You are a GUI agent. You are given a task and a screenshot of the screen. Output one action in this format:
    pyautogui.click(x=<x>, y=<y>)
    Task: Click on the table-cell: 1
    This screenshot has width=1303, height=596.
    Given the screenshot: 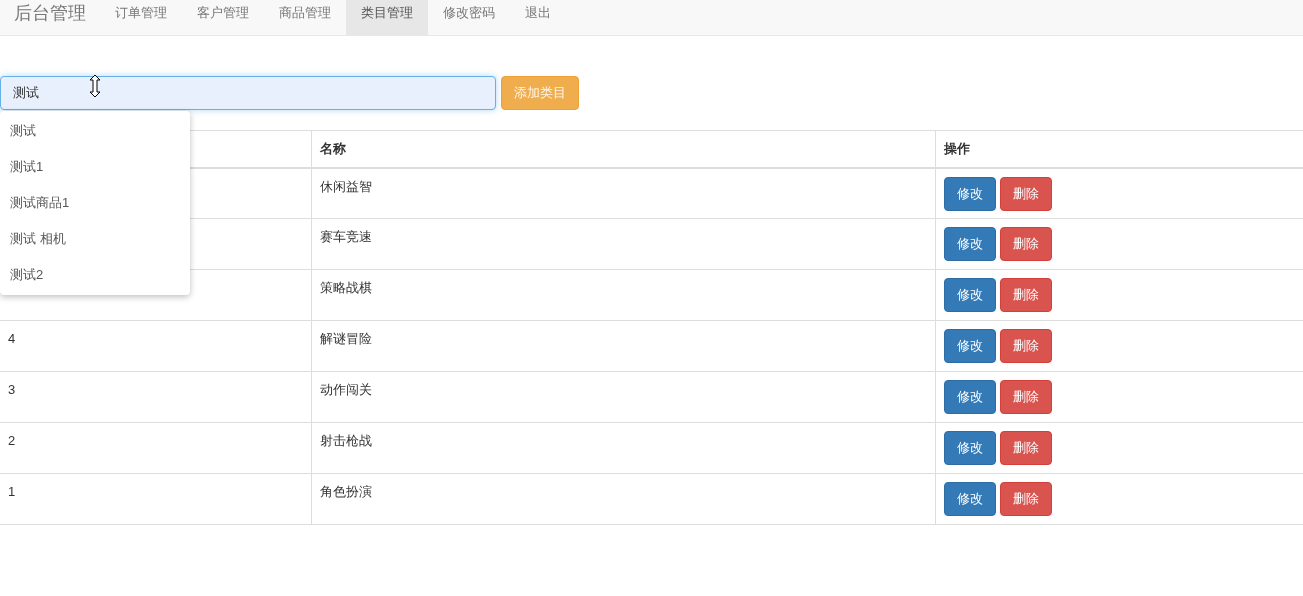 What is the action you would take?
    pyautogui.click(x=12, y=491)
    